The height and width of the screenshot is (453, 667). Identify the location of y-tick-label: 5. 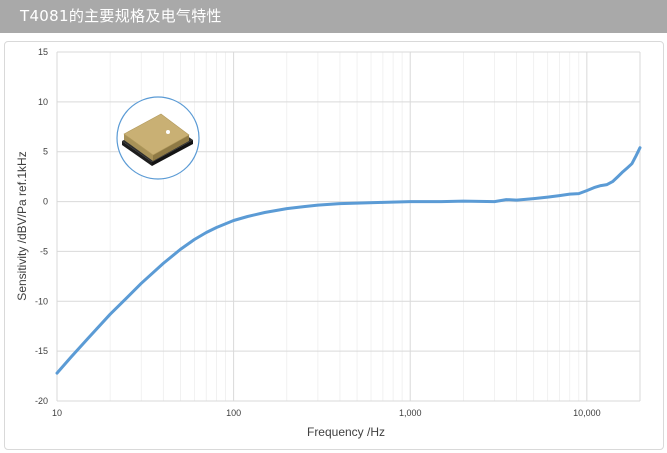
(45, 152).